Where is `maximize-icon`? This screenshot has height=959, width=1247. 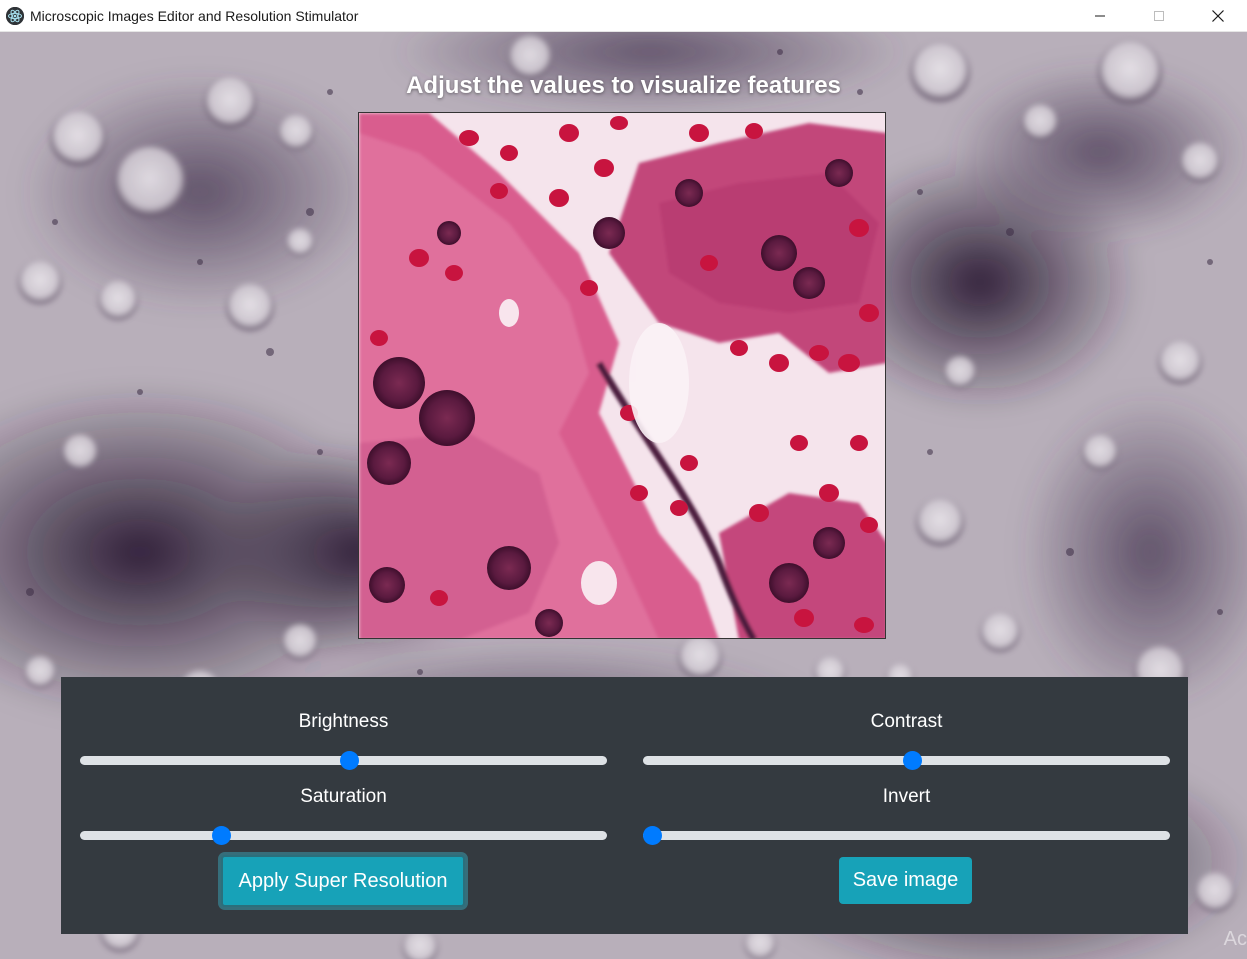 maximize-icon is located at coordinates (1158, 16).